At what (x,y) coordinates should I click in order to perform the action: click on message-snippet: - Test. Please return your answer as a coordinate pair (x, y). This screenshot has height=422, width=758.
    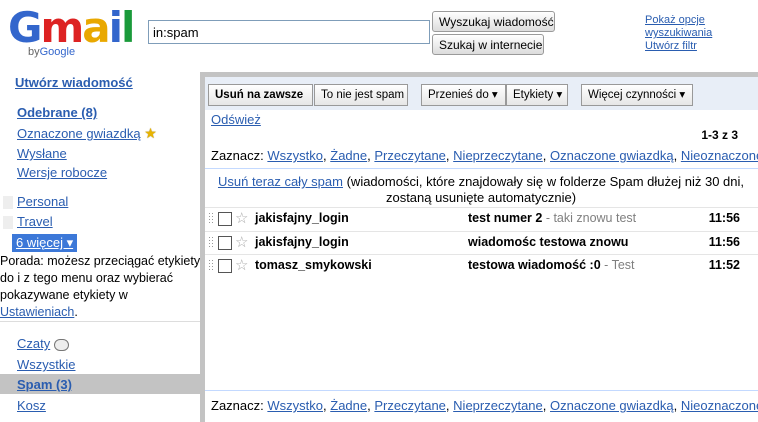
    Looking at the image, I should click on (617, 265).